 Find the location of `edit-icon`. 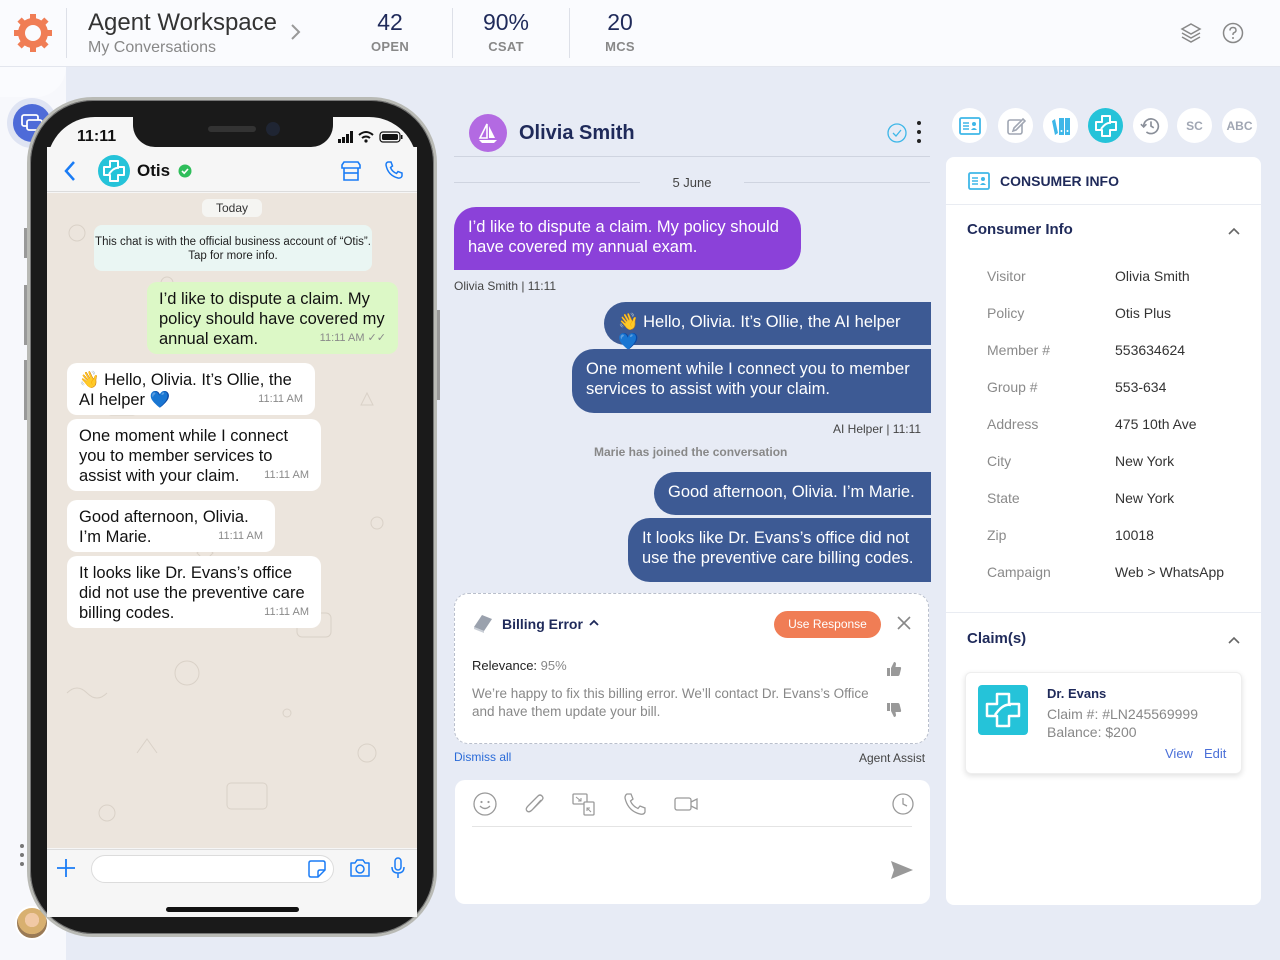

edit-icon is located at coordinates (1016, 126).